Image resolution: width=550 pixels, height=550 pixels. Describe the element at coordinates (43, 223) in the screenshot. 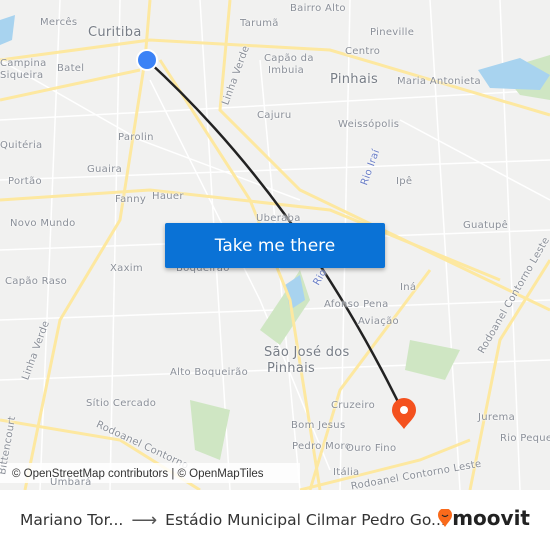

I see `map-label: Novo Mundo` at that location.